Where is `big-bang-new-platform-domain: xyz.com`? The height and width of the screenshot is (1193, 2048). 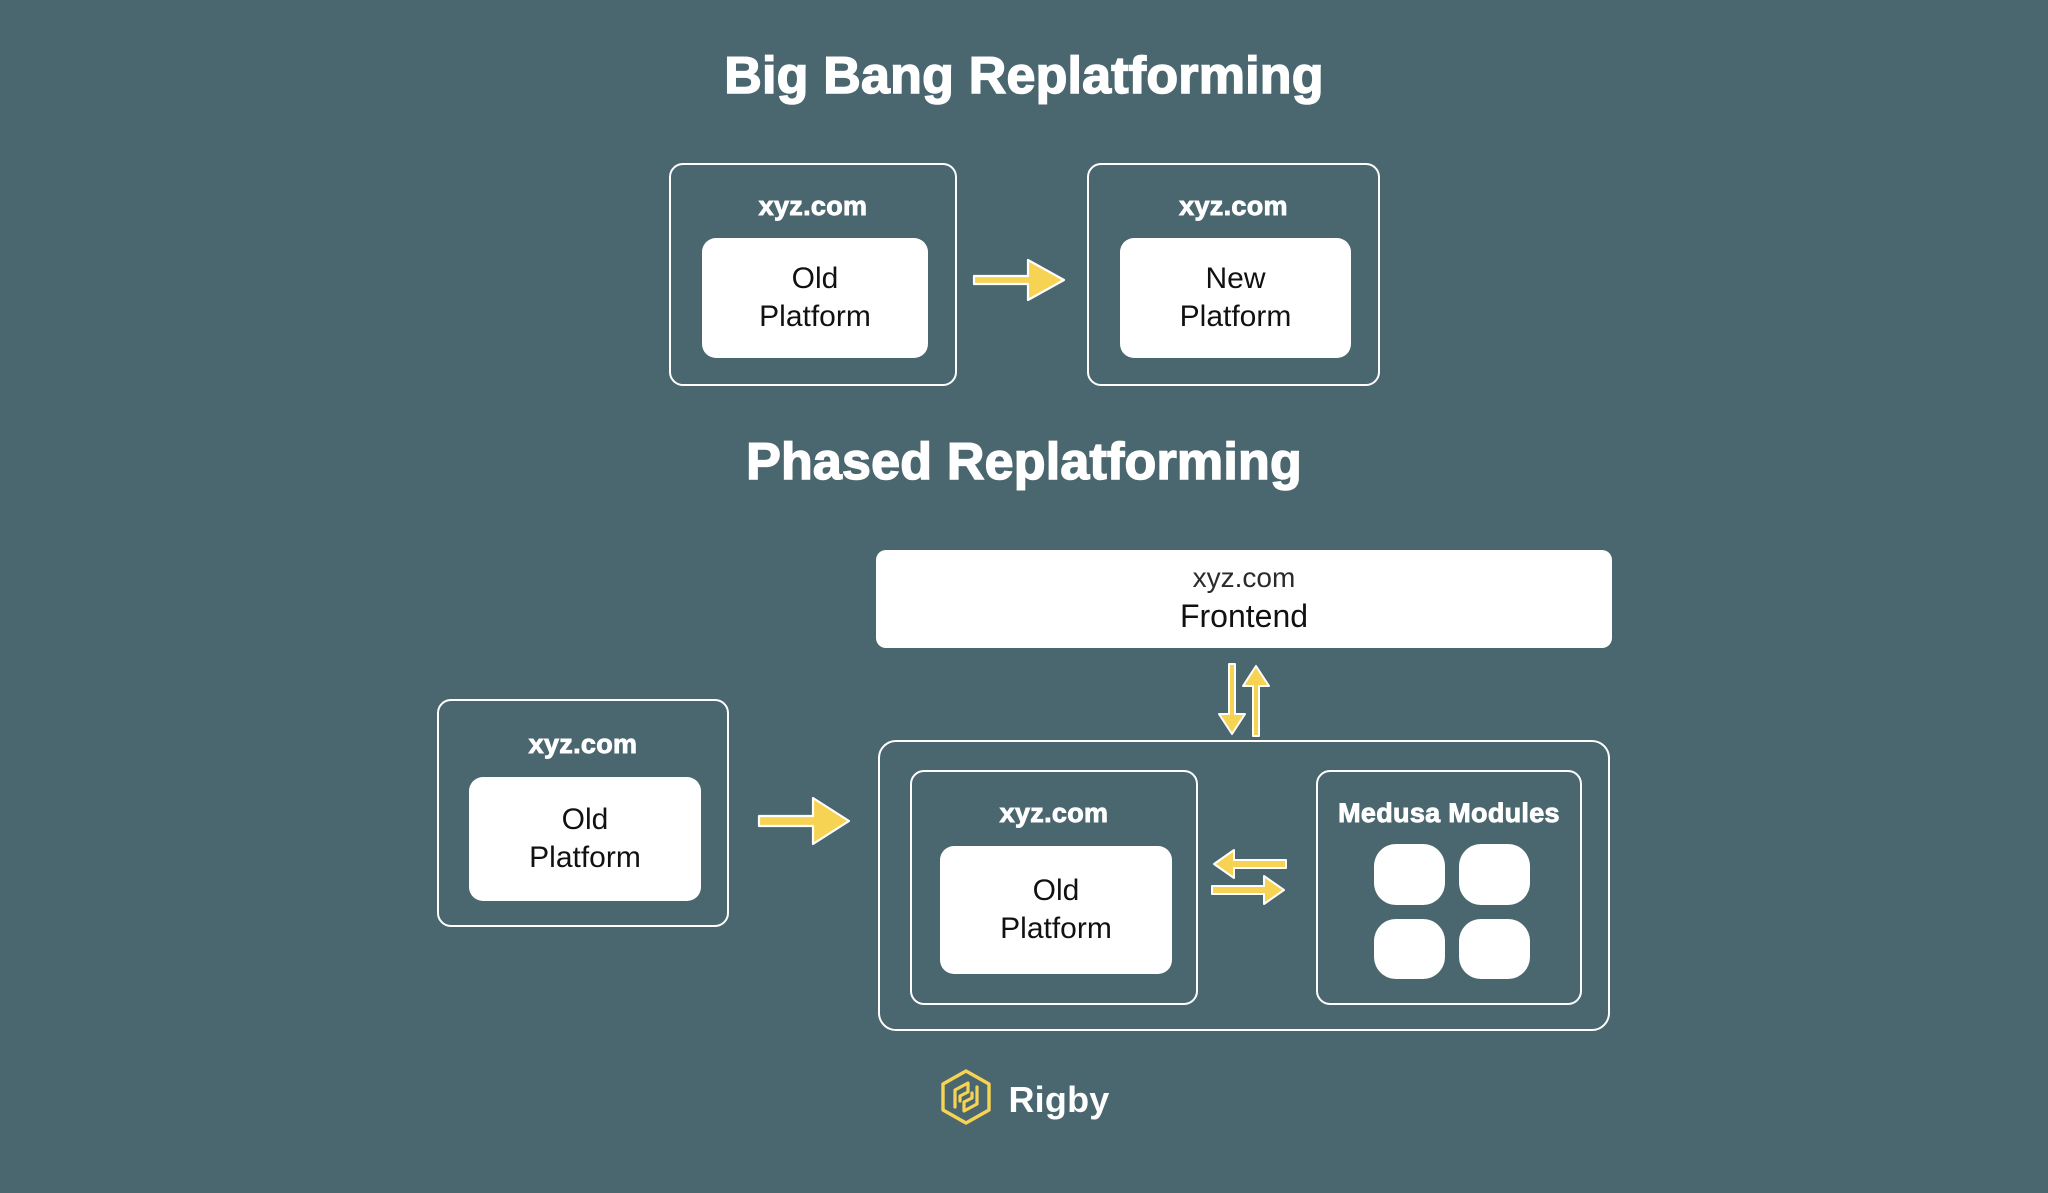 big-bang-new-platform-domain: xyz.com is located at coordinates (1233, 206).